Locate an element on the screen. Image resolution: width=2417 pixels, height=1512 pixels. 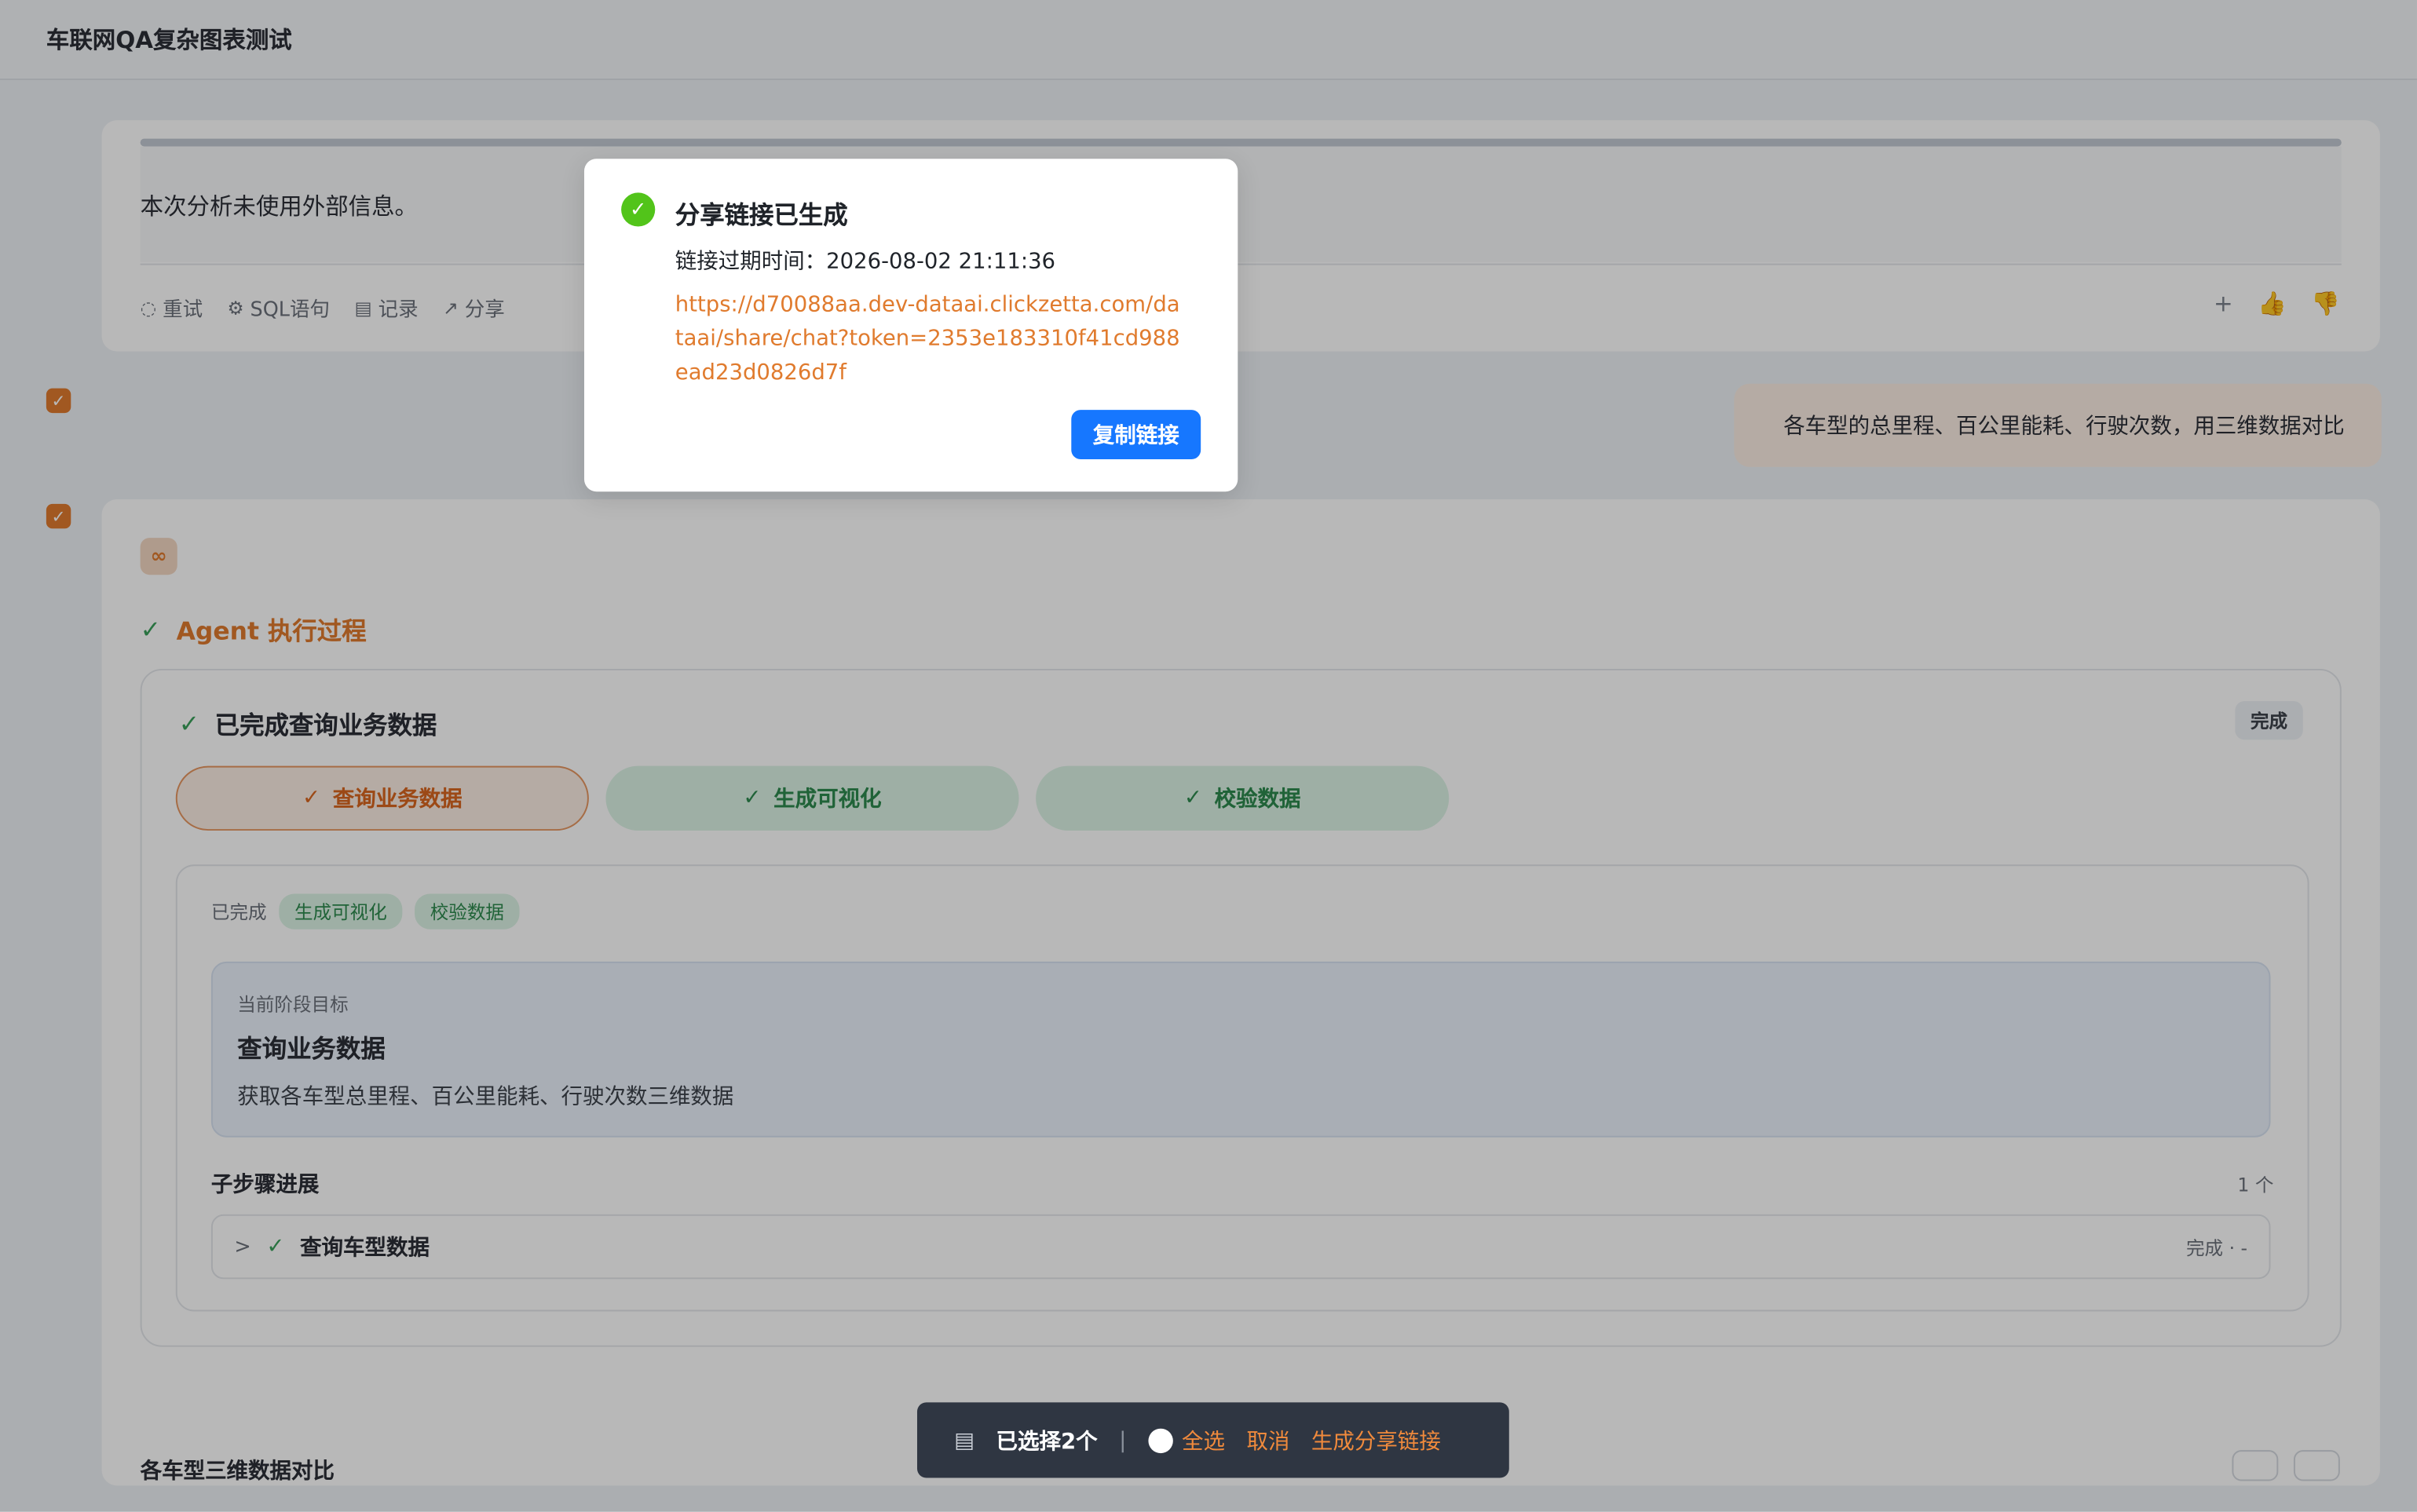
cancel-button: 取消 is located at coordinates (1267, 1440).